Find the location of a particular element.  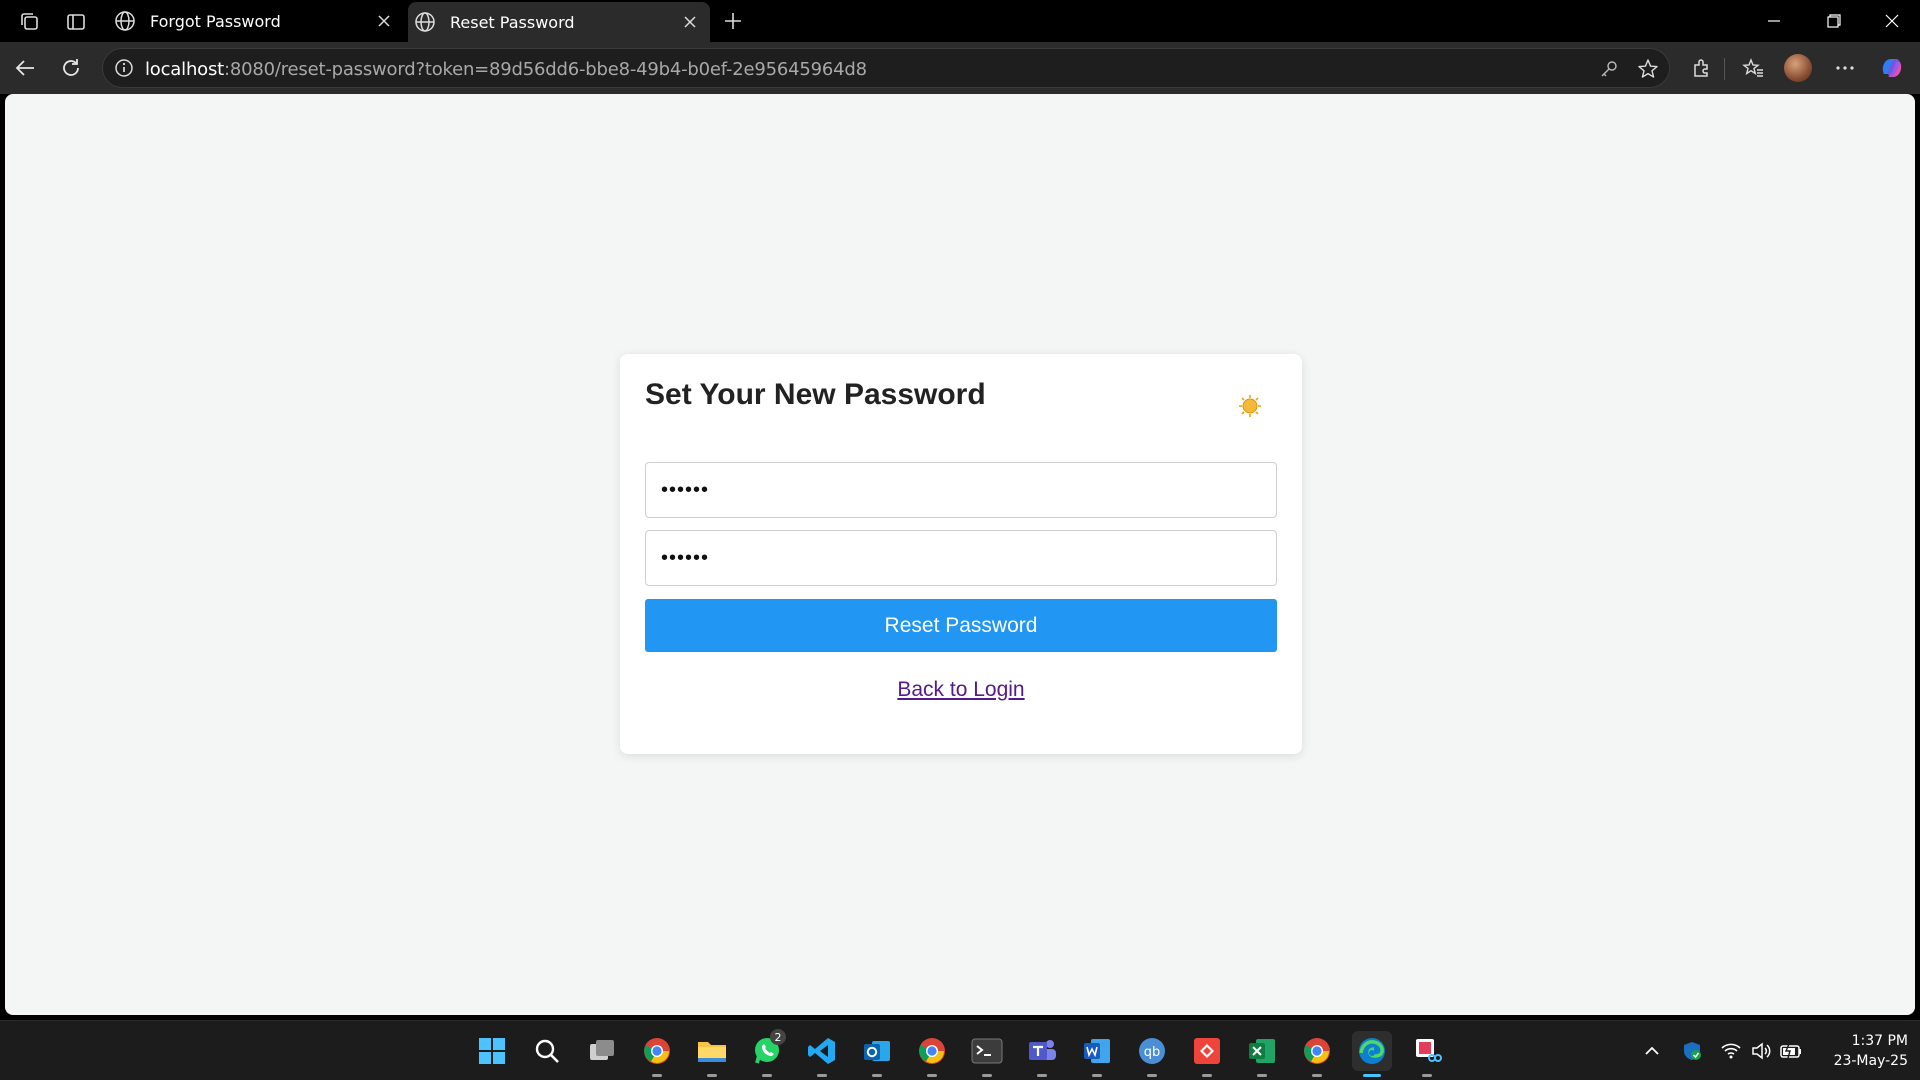

battery-icon is located at coordinates (1791, 1051).